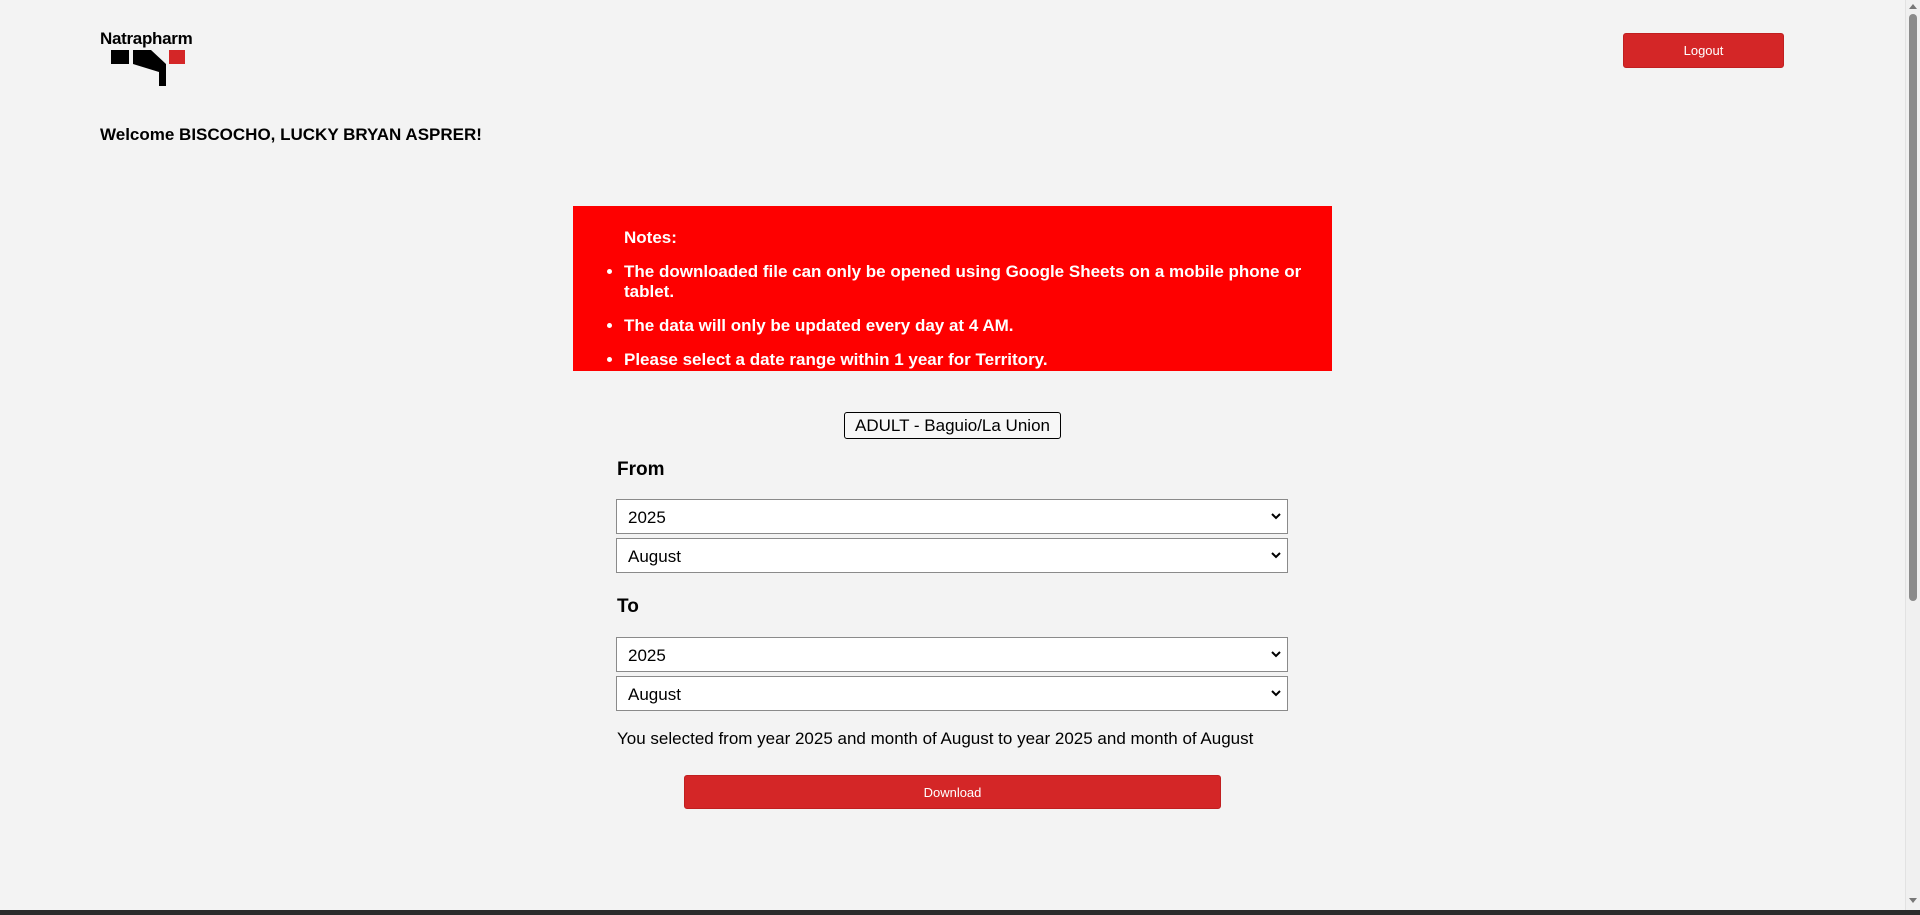 This screenshot has width=1920, height=915. I want to click on to-month-select: August, so click(952, 693).